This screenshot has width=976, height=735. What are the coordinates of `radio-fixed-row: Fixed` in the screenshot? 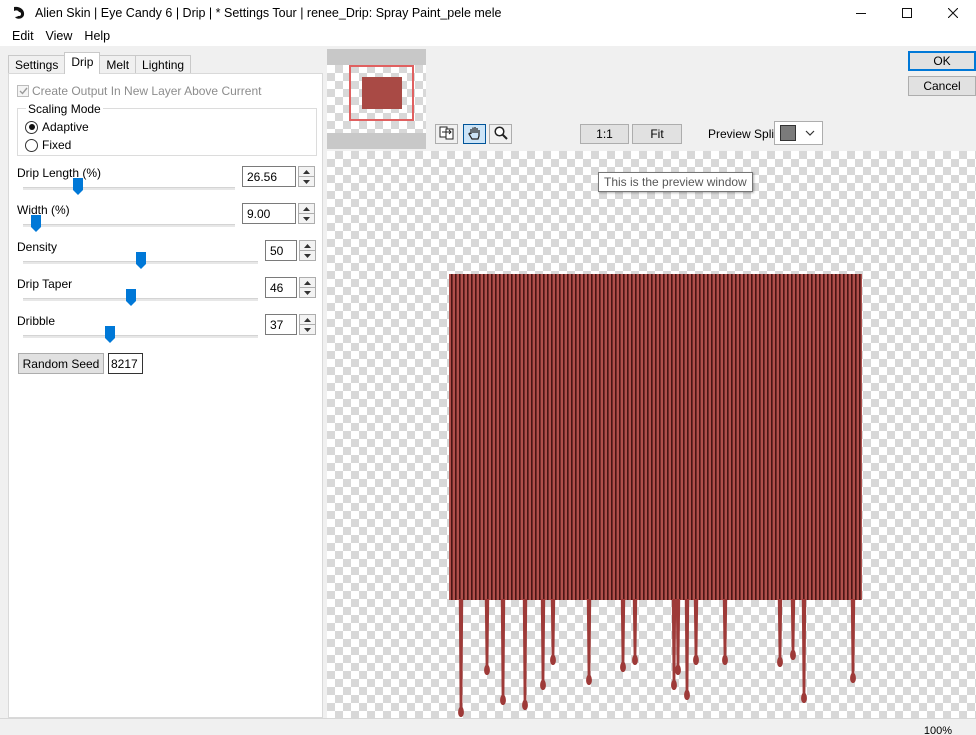 It's located at (48, 145).